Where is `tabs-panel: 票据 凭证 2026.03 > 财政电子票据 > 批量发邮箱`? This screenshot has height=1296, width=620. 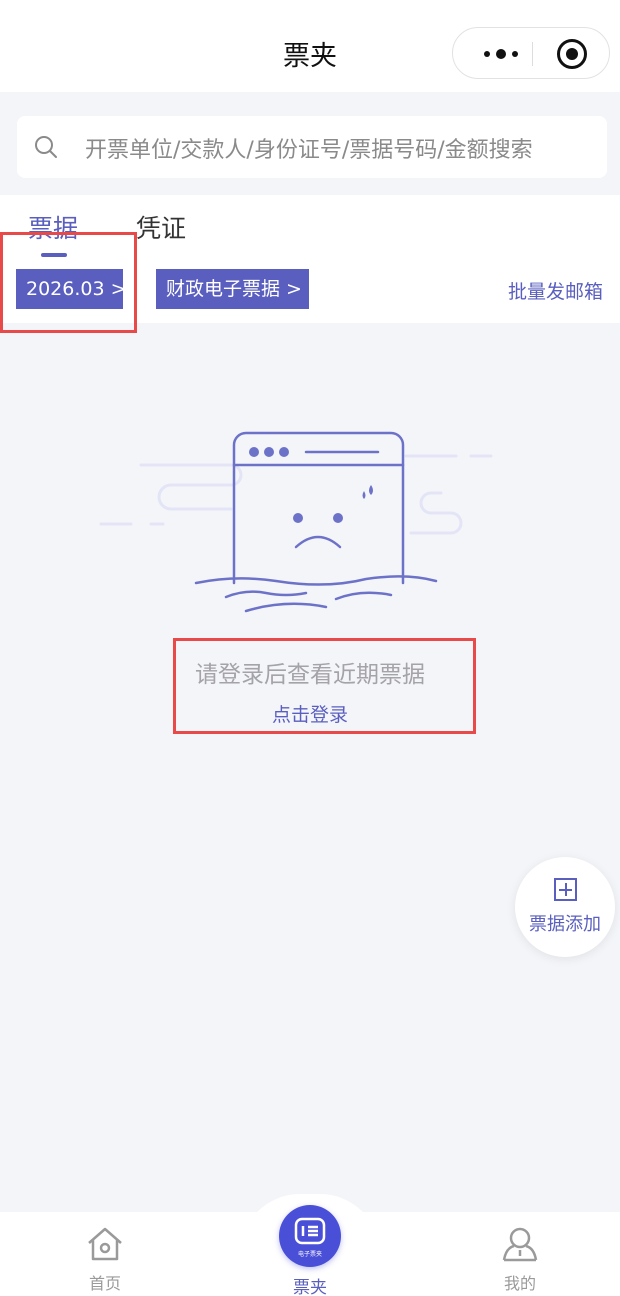
tabs-panel: 票据 凭证 2026.03 > 财政电子票据 > 批量发邮箱 is located at coordinates (310, 259).